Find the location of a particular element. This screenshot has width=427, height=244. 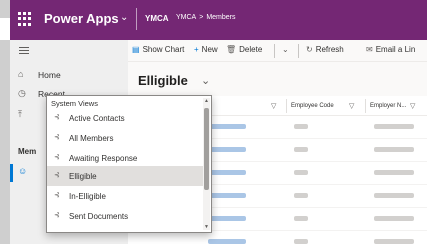

view-option-sent-documents: ⊰ Sent Documents is located at coordinates (125, 216).